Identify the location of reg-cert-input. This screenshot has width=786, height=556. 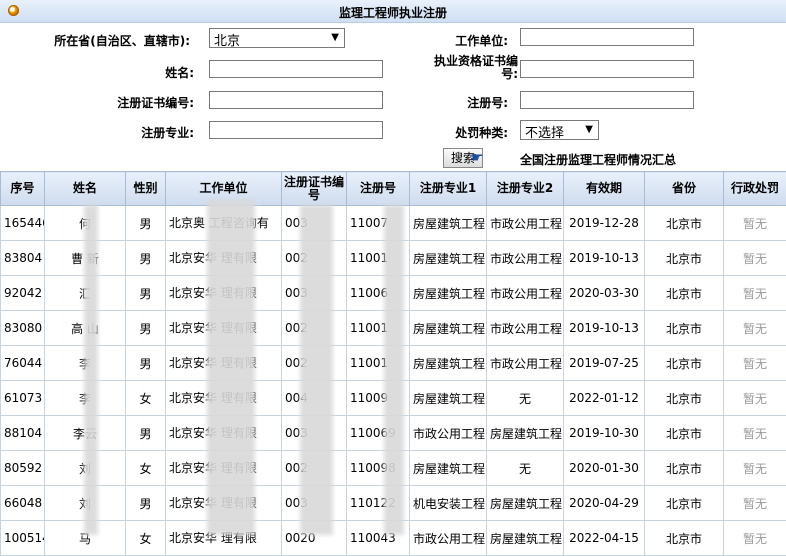
(296, 100).